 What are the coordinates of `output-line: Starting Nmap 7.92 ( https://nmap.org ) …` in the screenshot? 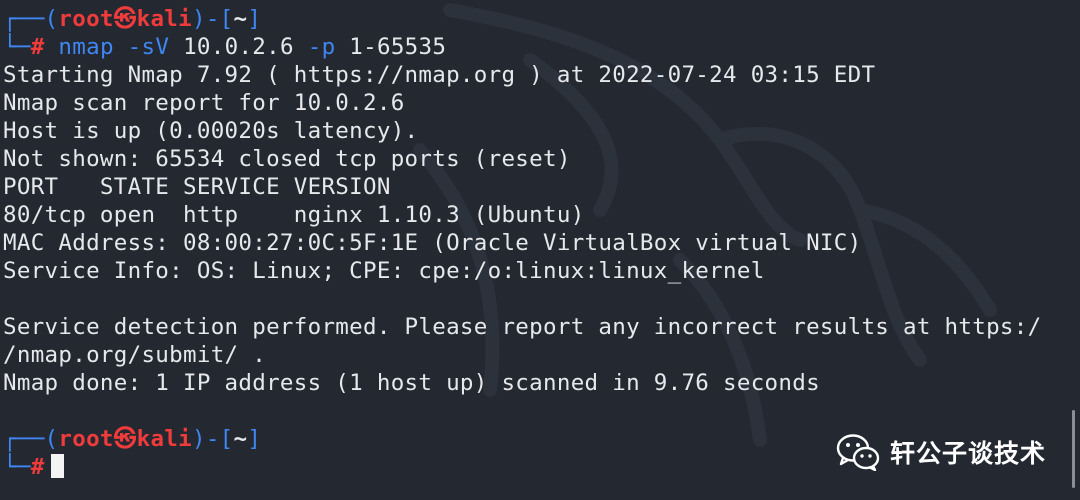 It's located at (439, 75).